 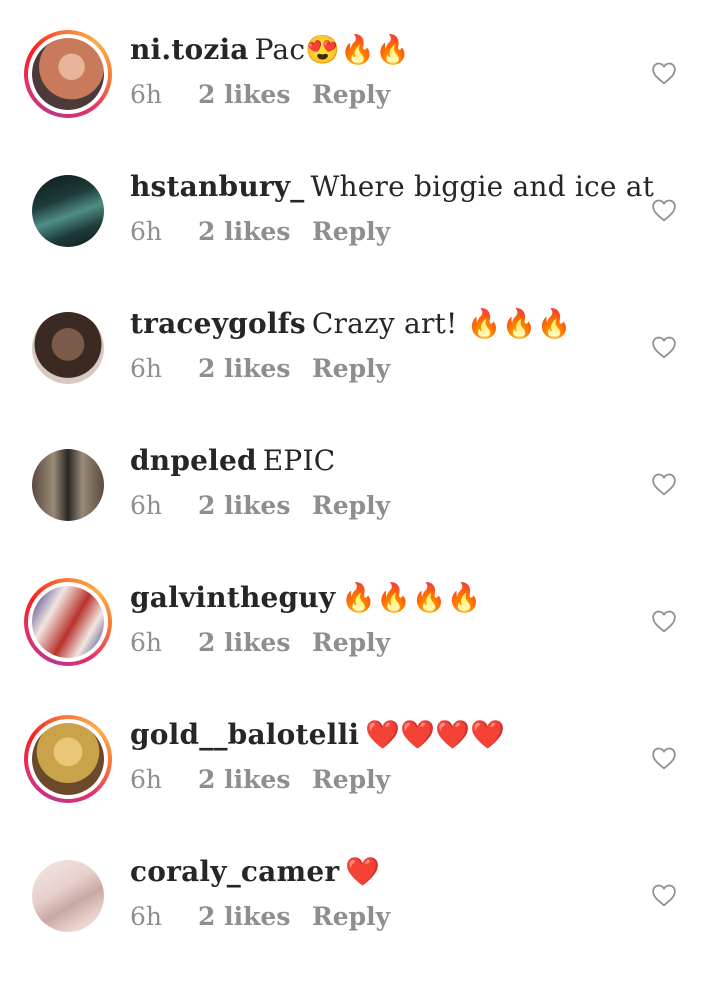 I want to click on comment-username: coraly_camer, so click(x=234, y=871).